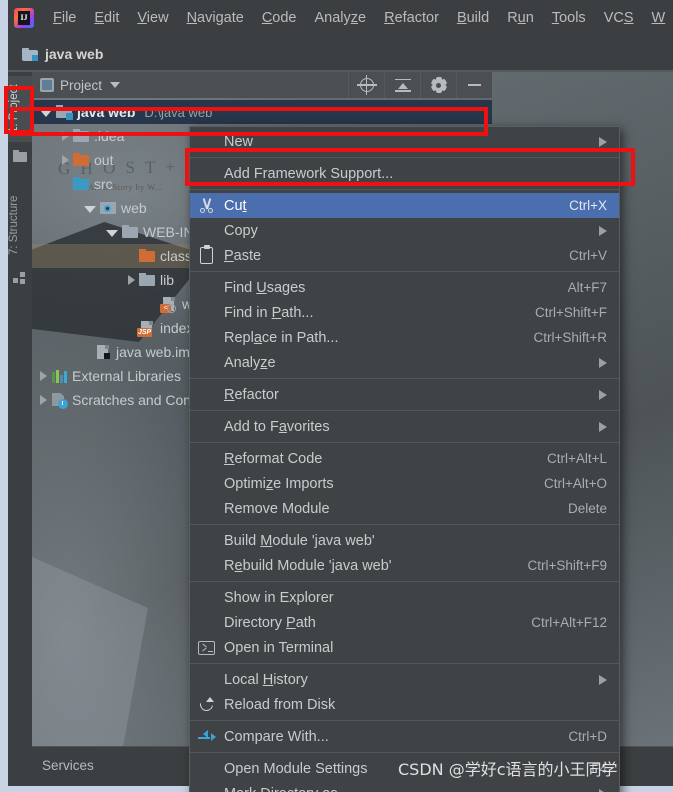 Image resolution: width=673 pixels, height=792 pixels. I want to click on locate-icon, so click(366, 85).